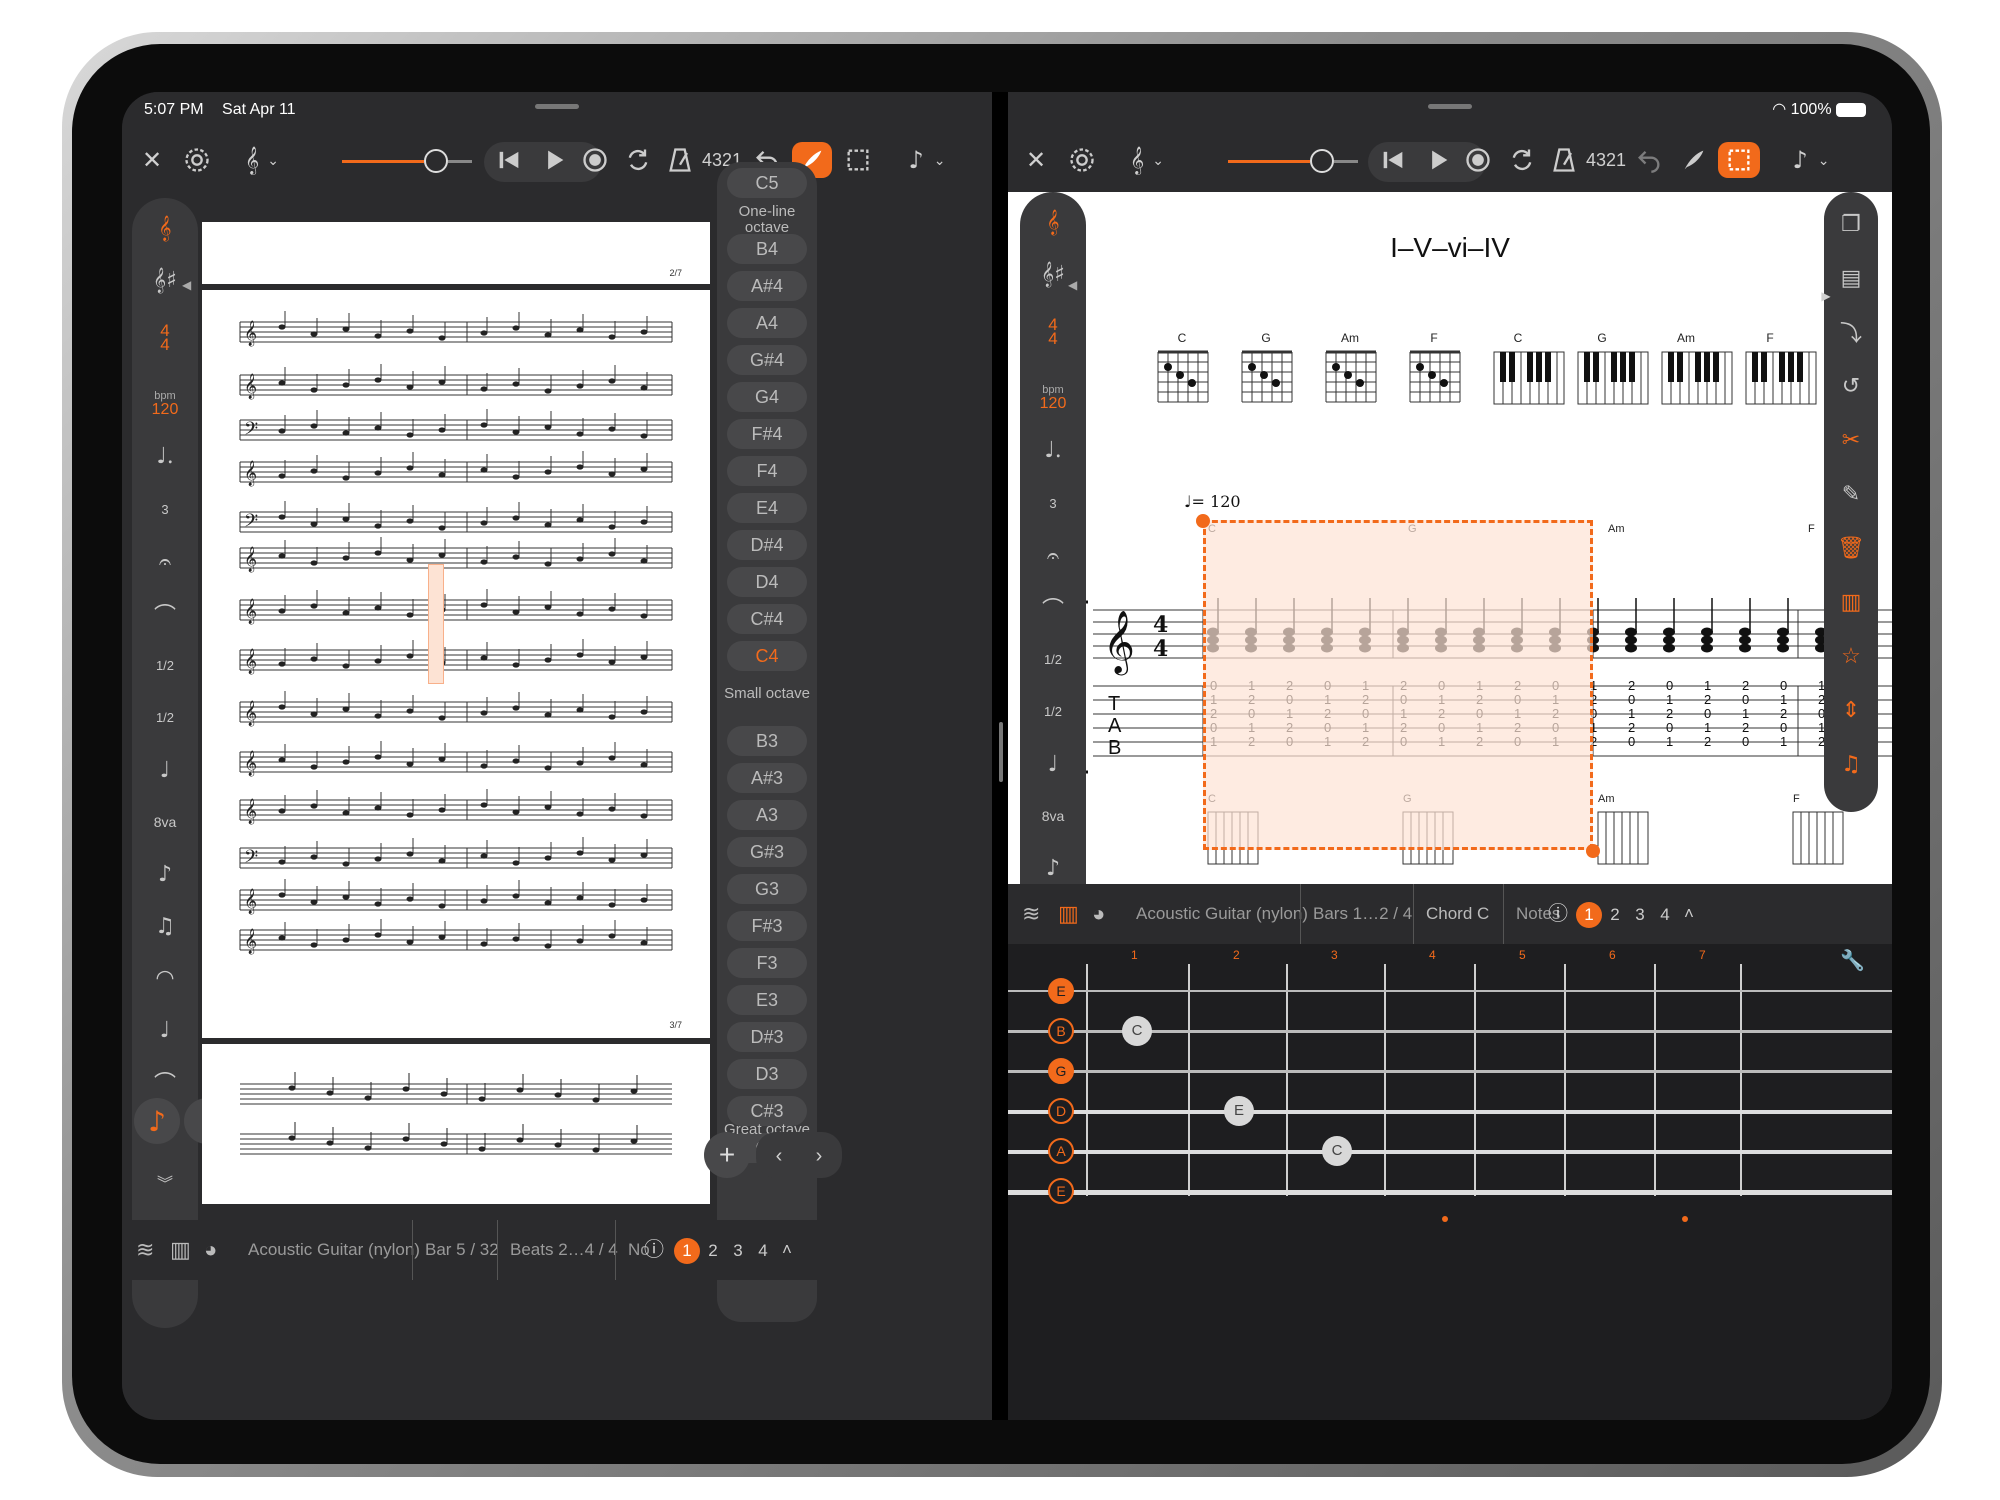 The height and width of the screenshot is (1500, 2000). I want to click on palette-button-right: ◕, so click(1098, 914).